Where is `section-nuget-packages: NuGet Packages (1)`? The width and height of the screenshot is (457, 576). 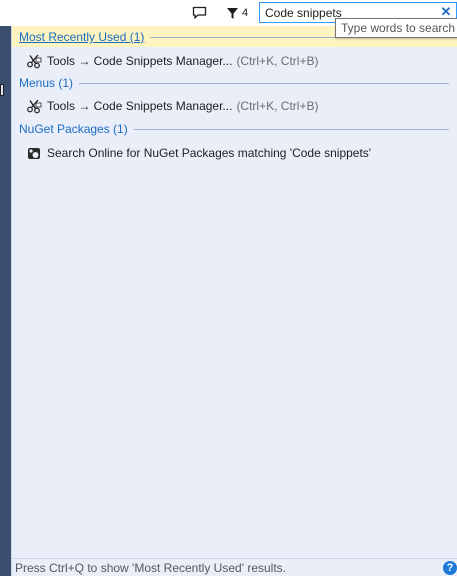
section-nuget-packages: NuGet Packages (1) is located at coordinates (234, 129).